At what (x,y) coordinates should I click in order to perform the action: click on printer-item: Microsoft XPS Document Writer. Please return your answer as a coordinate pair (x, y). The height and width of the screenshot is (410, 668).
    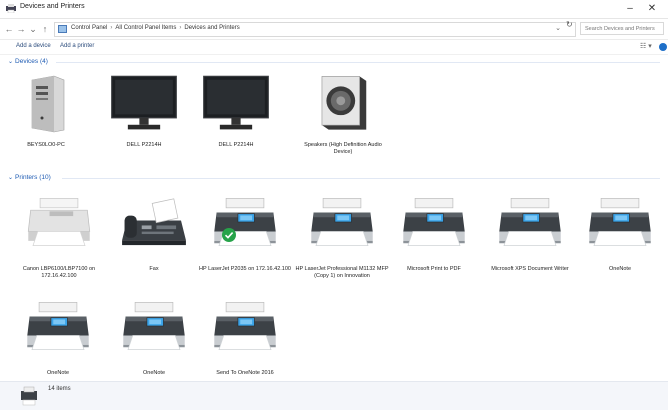
    Looking at the image, I should click on (530, 234).